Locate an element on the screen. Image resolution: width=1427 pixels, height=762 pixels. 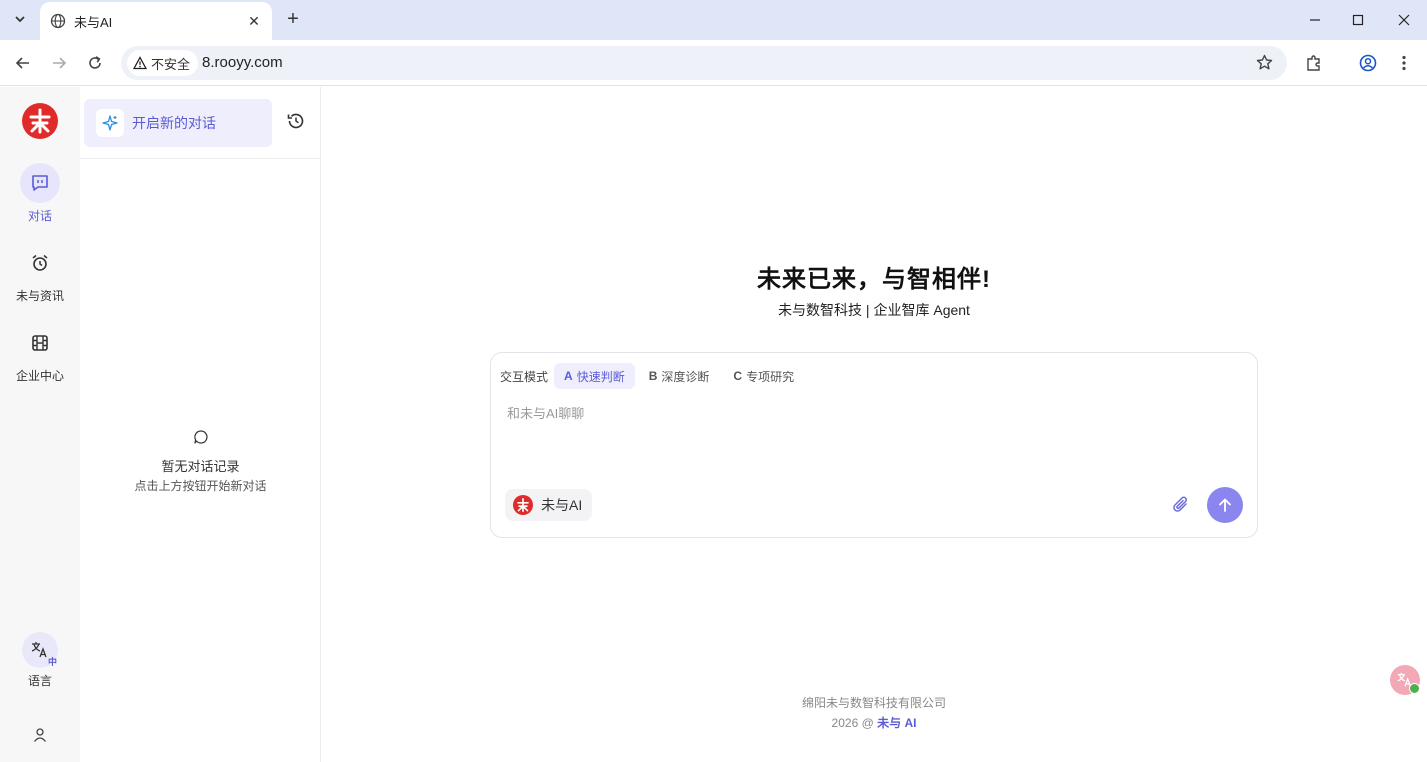
language-badge: 中 is located at coordinates (52, 662).